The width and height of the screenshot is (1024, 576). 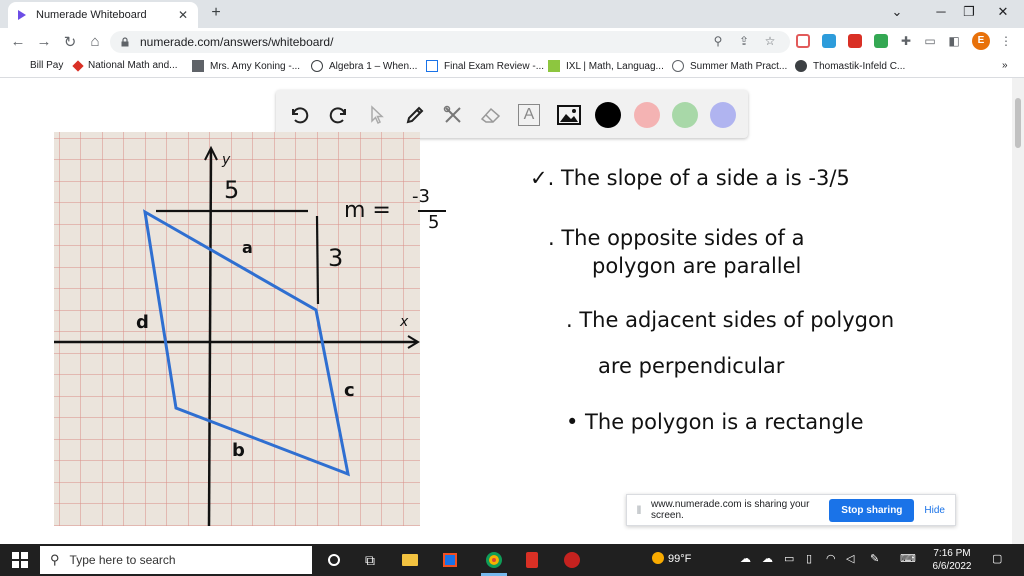 What do you see at coordinates (691, 366) in the screenshot?
I see `note-perpendicular: are perpendicular` at bounding box center [691, 366].